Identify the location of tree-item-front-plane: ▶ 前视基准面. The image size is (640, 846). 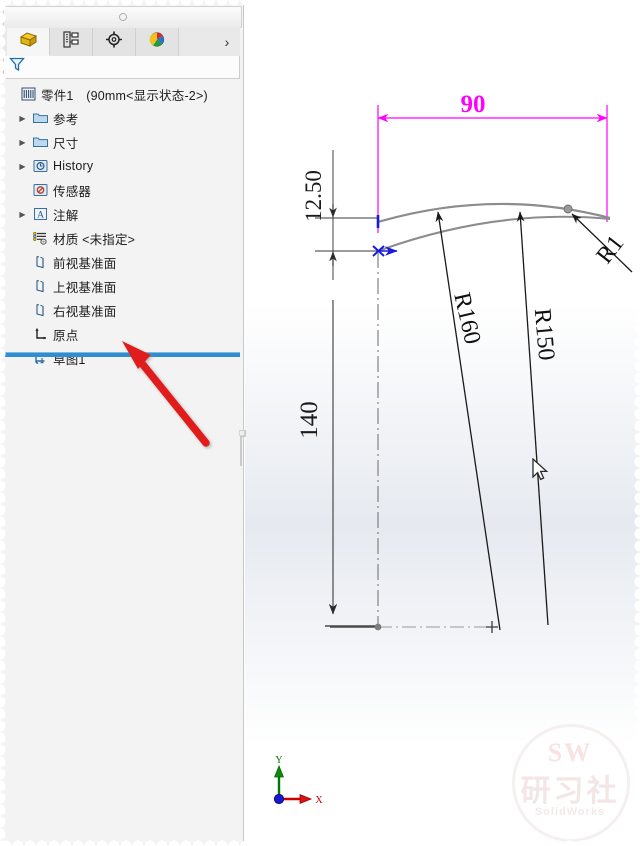
(121, 262).